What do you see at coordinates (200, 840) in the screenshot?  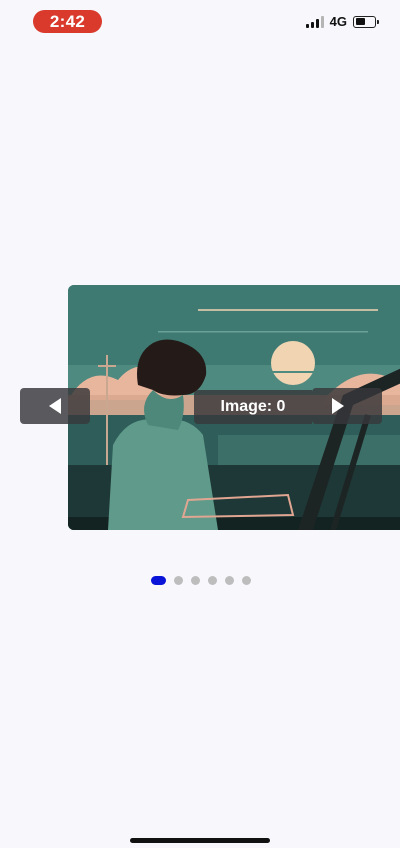 I see `home-indicator` at bounding box center [200, 840].